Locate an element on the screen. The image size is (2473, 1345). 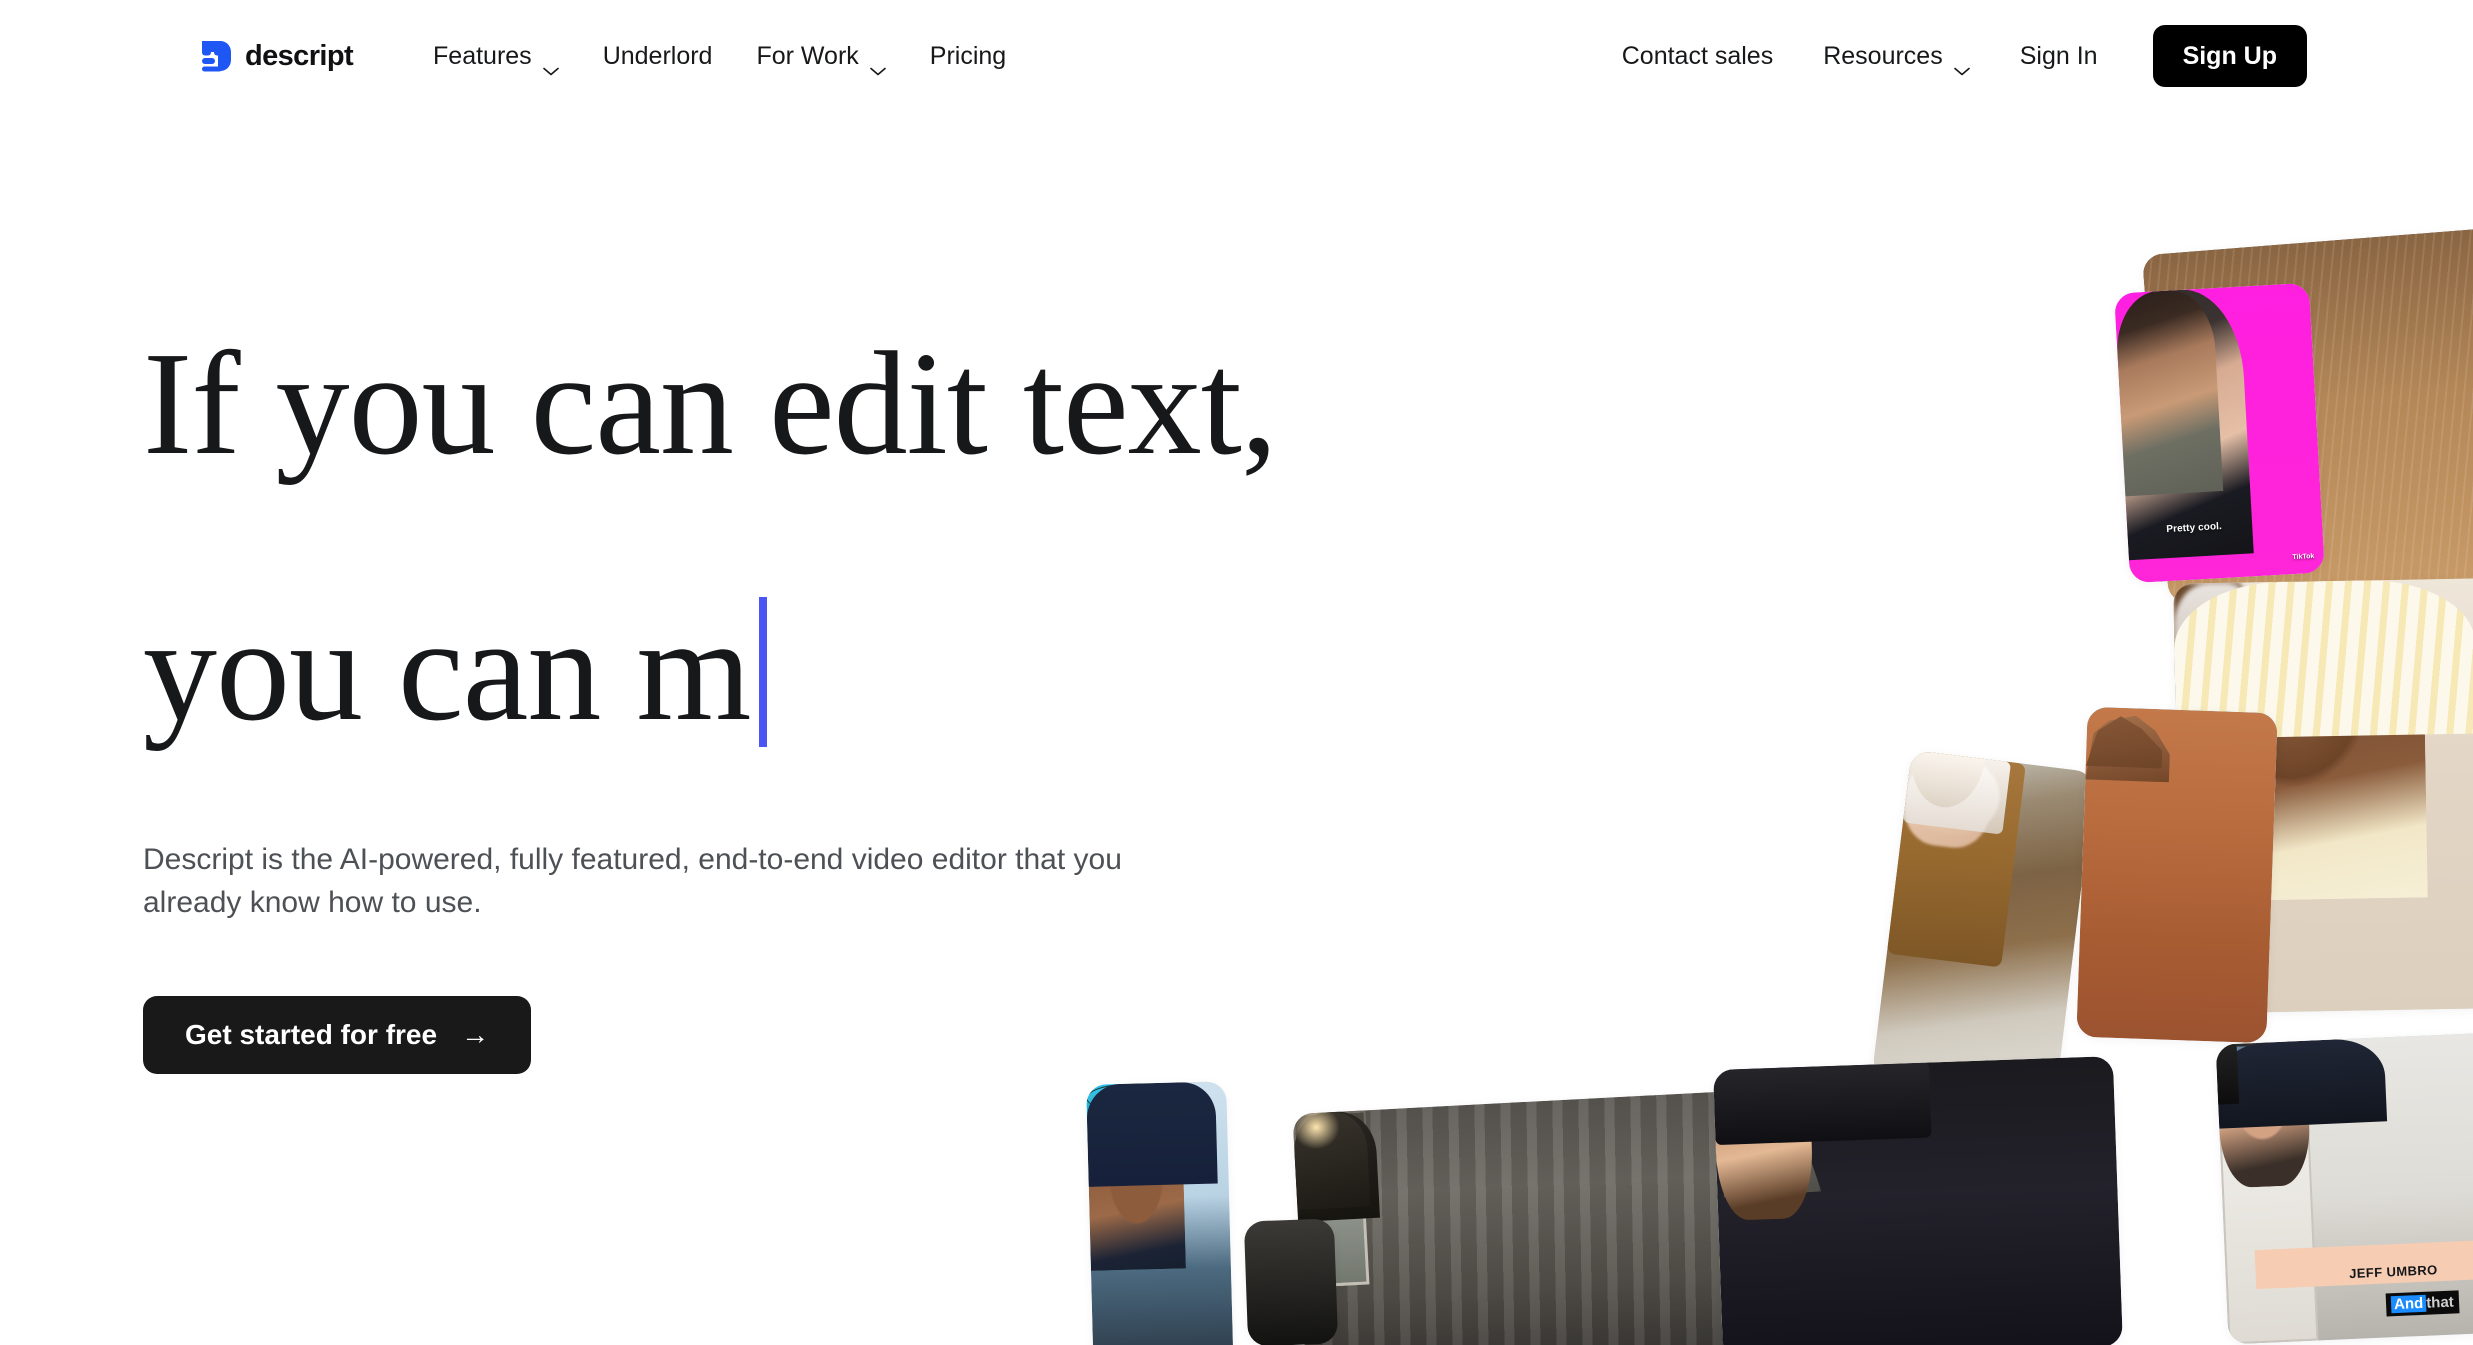
headline-line-1: If you can edit text, is located at coordinates (710, 404).